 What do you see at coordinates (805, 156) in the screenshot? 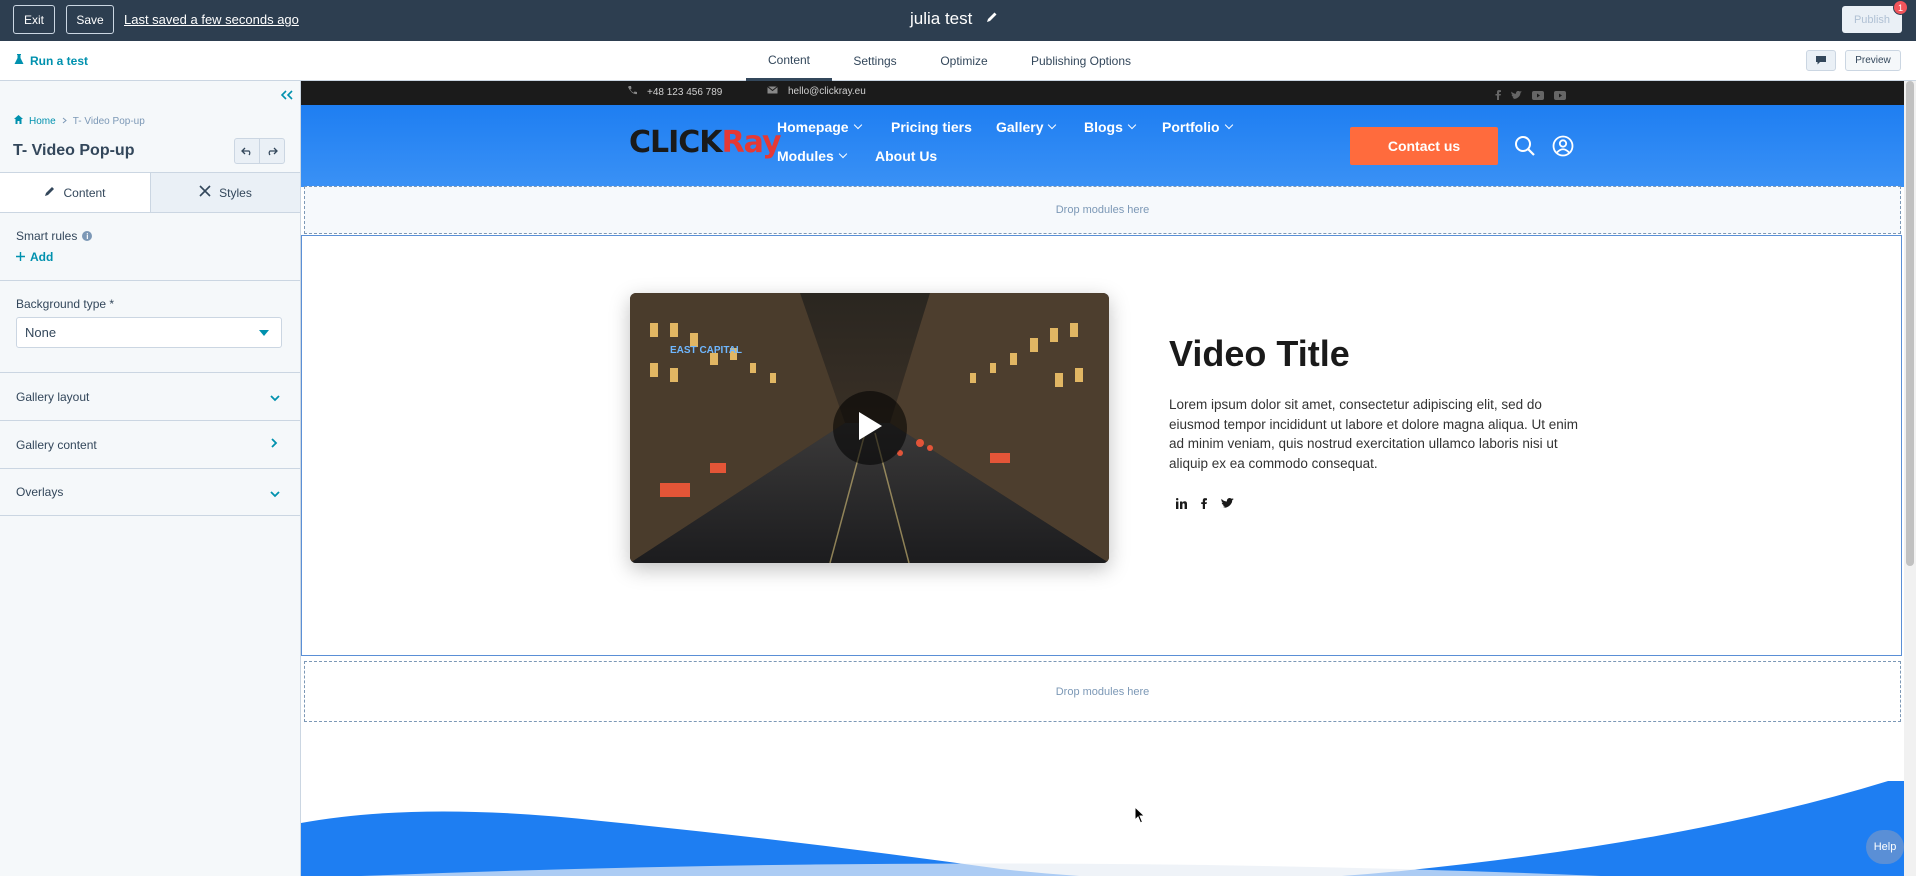
I see `nav-label: Modules` at bounding box center [805, 156].